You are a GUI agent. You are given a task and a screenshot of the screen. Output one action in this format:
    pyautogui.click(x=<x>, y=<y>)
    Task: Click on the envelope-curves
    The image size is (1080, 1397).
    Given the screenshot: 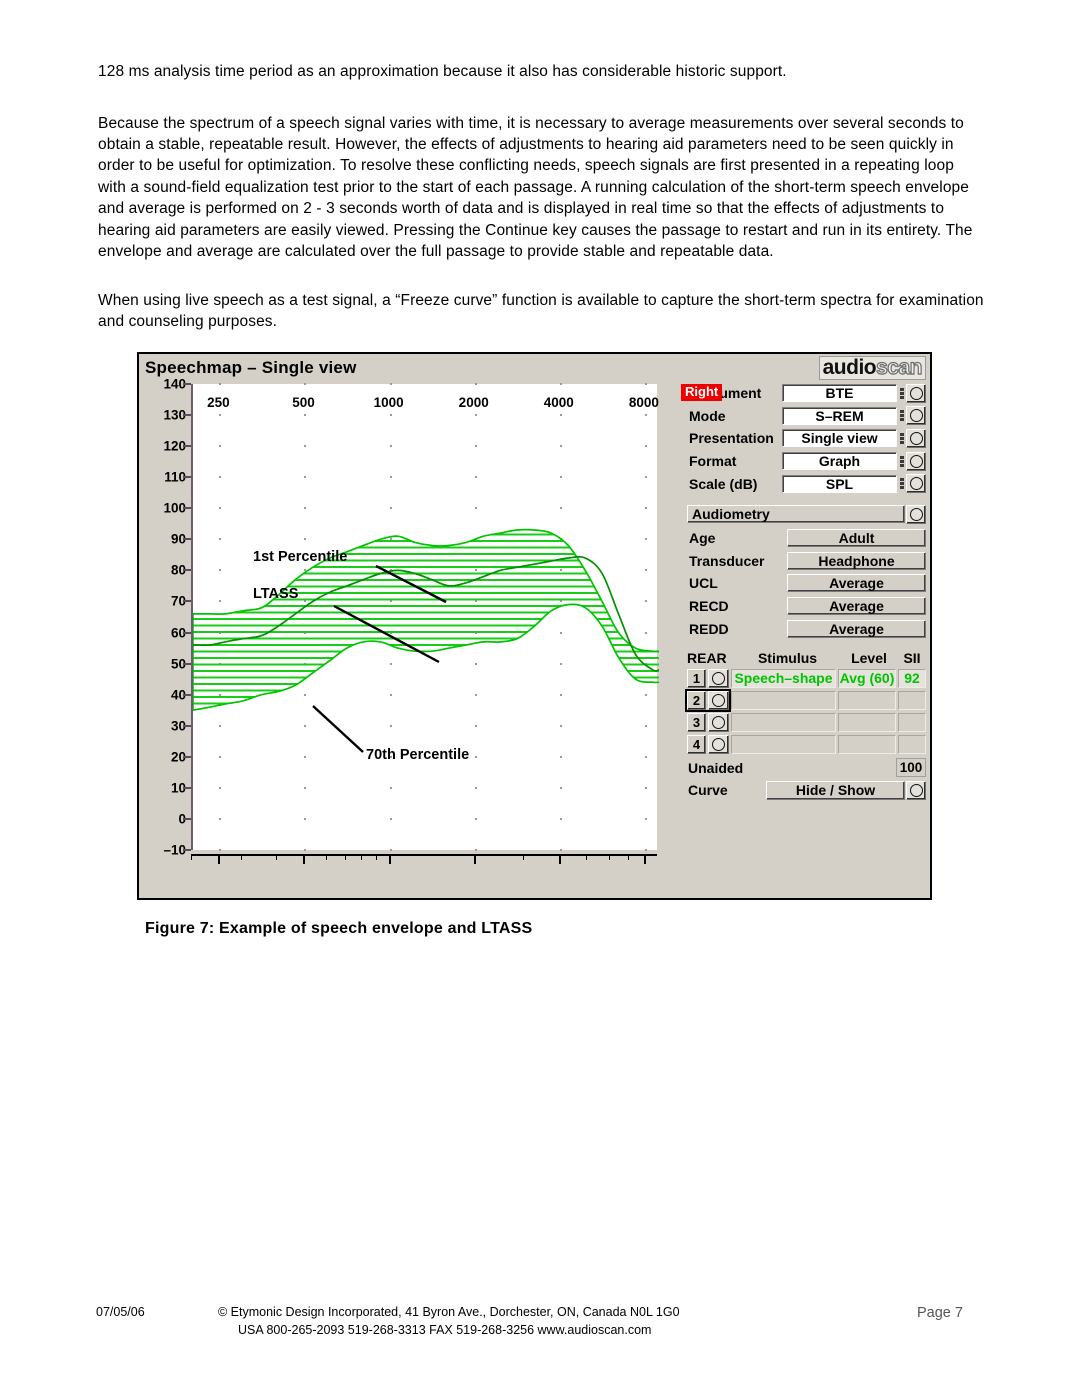 What is the action you would take?
    pyautogui.click(x=426, y=620)
    